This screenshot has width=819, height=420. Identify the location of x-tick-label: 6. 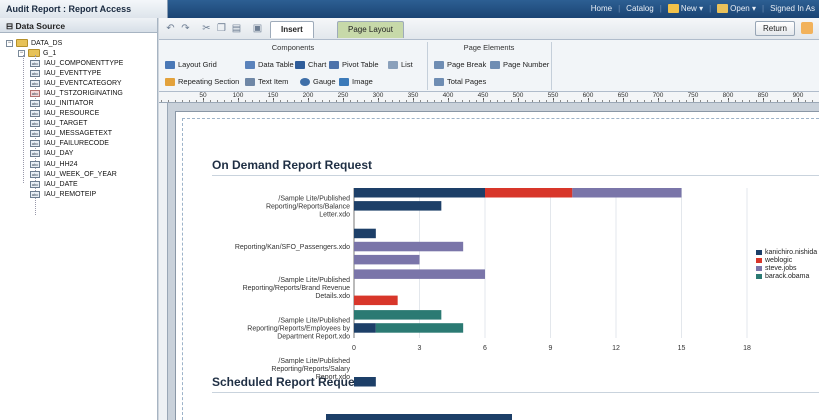
(485, 348).